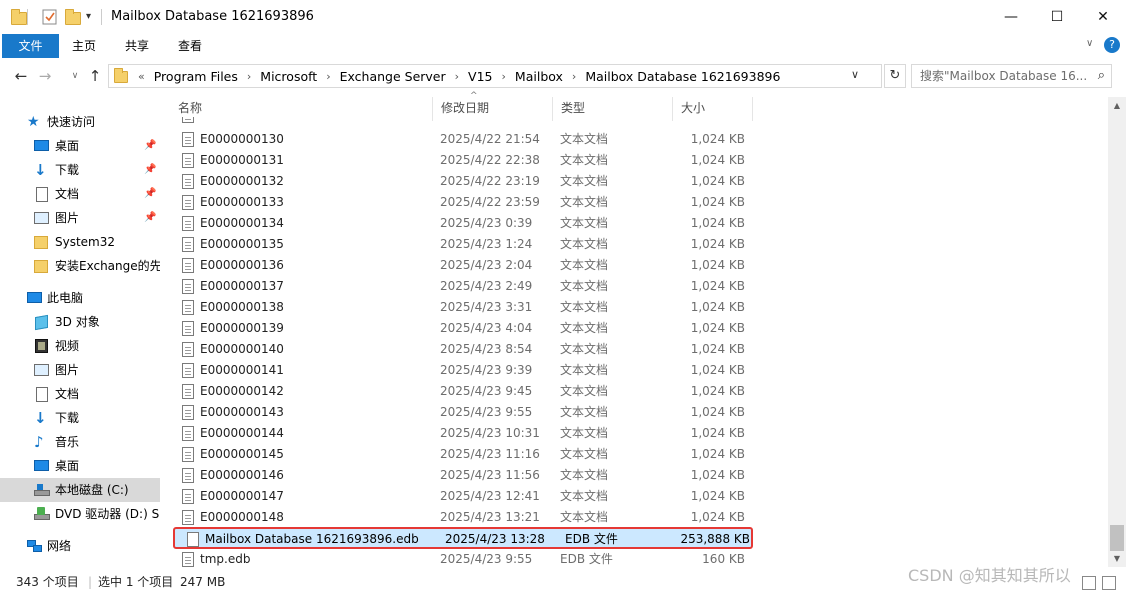 The width and height of the screenshot is (1126, 594). Describe the element at coordinates (1117, 332) in the screenshot. I see `vertical-scrollbar: ▲ ▼` at that location.